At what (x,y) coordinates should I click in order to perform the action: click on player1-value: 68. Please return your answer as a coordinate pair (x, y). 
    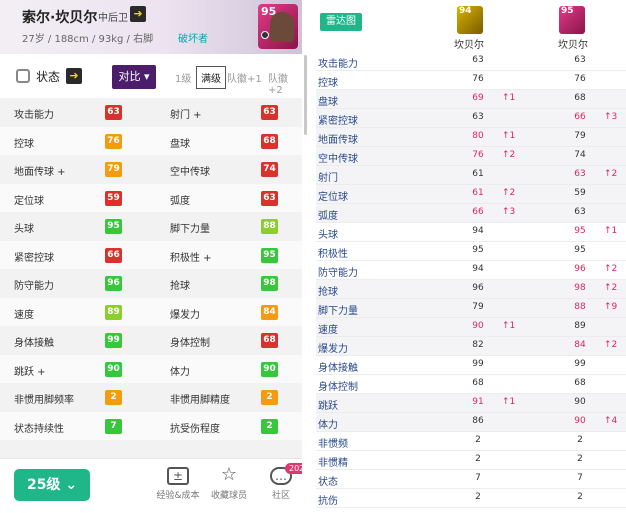
    Looking at the image, I should click on (478, 383).